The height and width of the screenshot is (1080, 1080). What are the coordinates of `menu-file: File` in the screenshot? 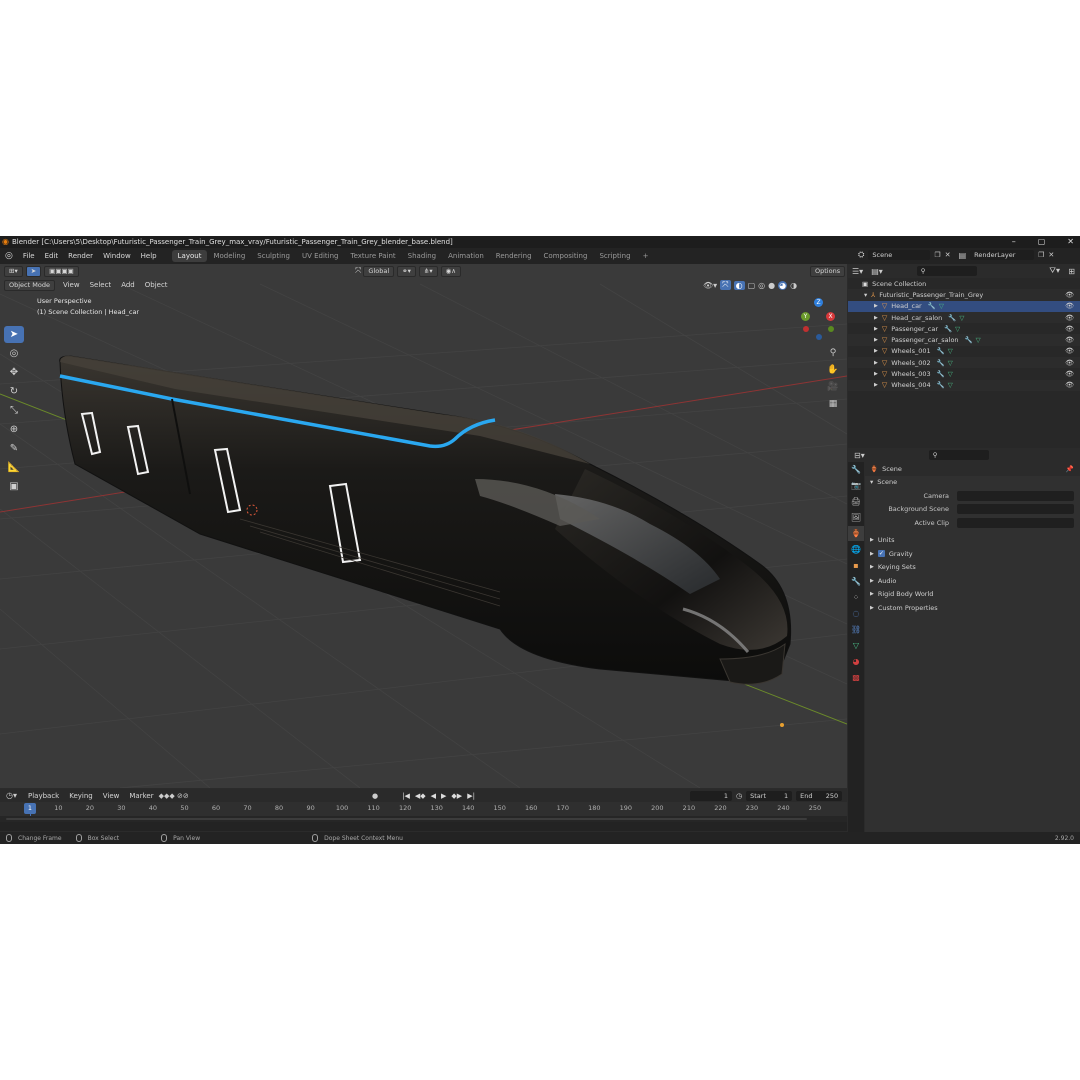 It's located at (29, 256).